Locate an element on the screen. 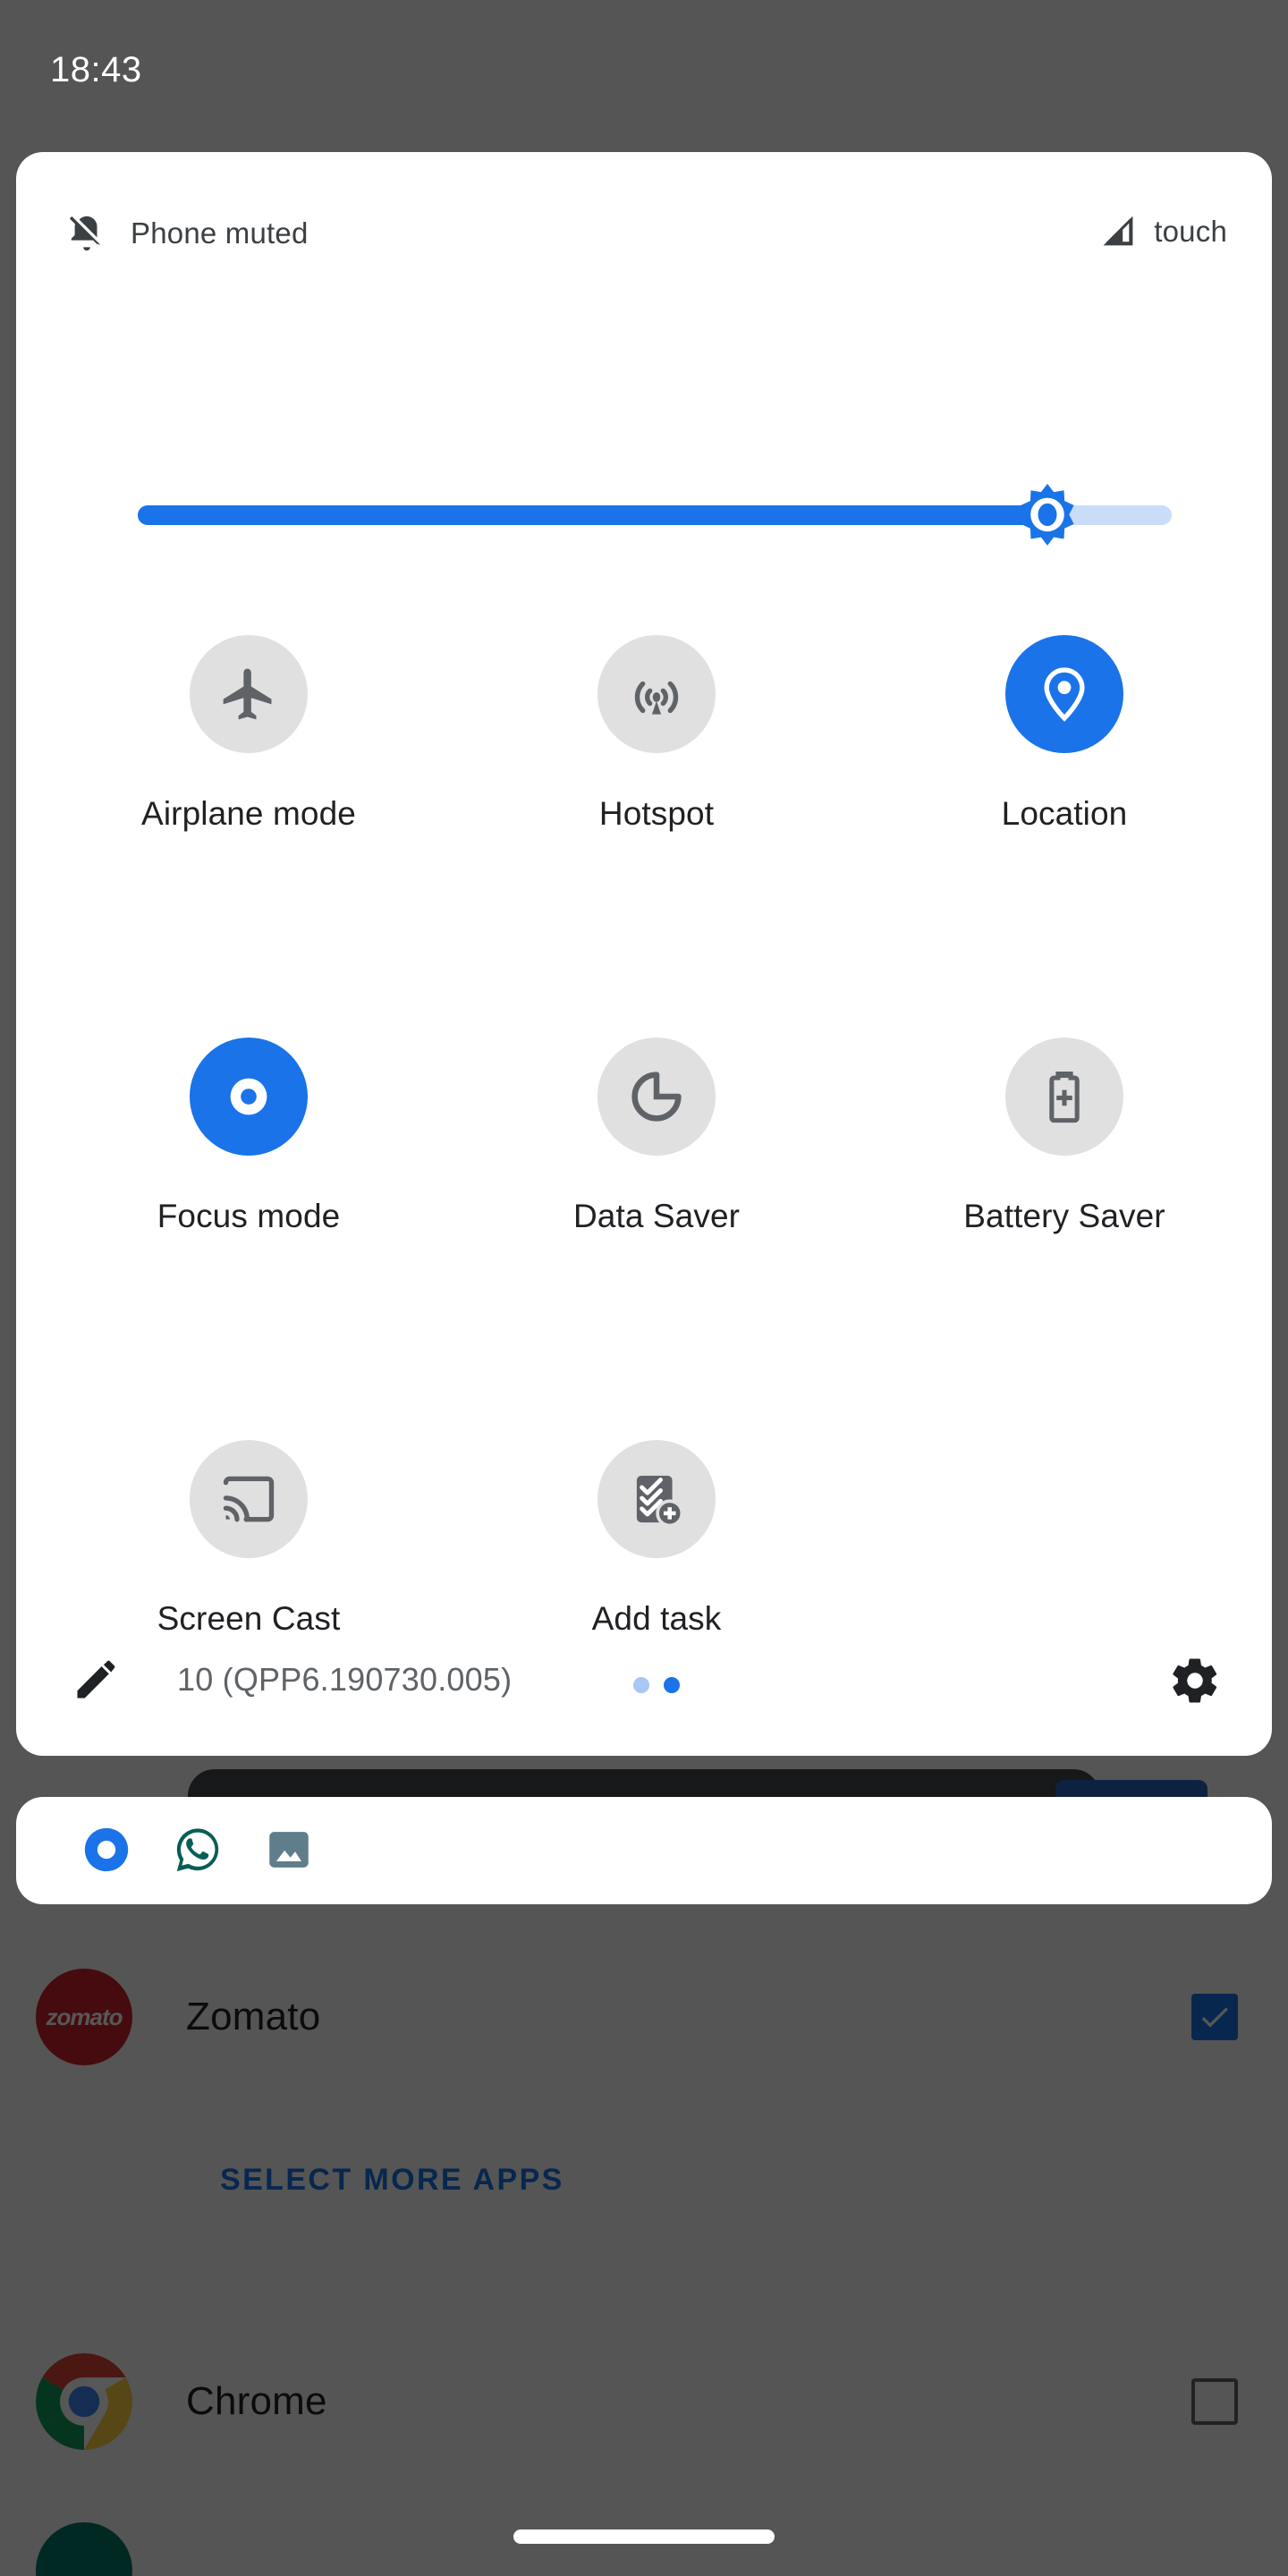  page-dot-active is located at coordinates (672, 1685).